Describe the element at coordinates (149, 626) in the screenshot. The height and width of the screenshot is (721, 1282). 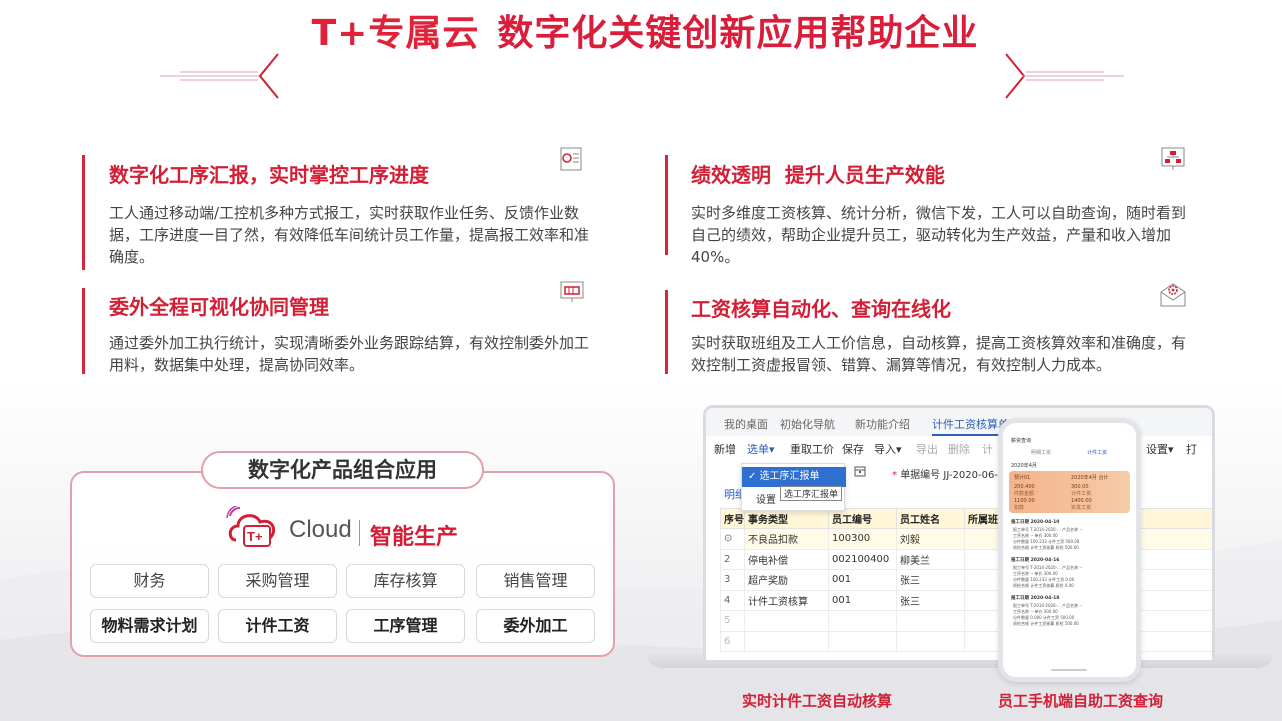
I see `module-mrp: 物料需求计划` at that location.